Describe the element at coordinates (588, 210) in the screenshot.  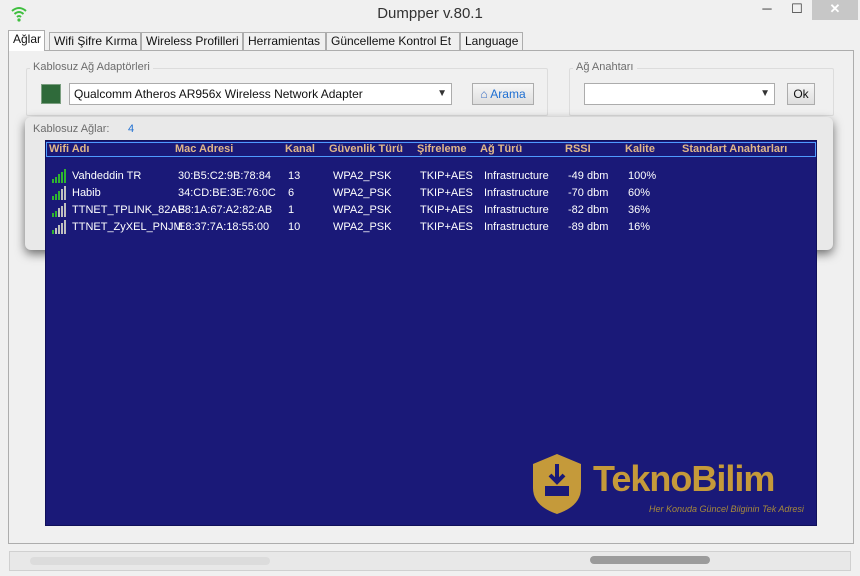
I see `cell-rssi: -82 dbm` at that location.